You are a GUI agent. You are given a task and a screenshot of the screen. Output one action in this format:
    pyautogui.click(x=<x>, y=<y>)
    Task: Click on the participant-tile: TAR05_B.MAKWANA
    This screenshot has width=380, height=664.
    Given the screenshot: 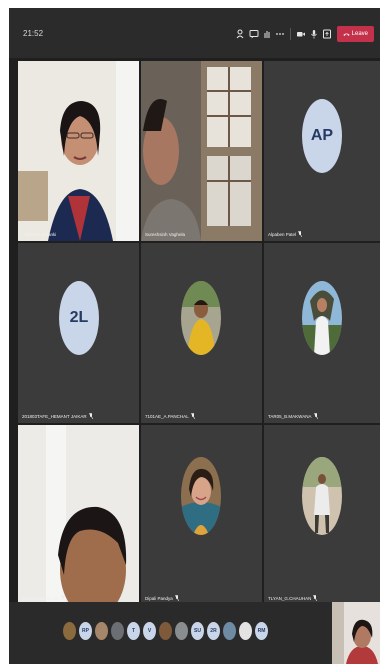 What is the action you would take?
    pyautogui.click(x=322, y=333)
    